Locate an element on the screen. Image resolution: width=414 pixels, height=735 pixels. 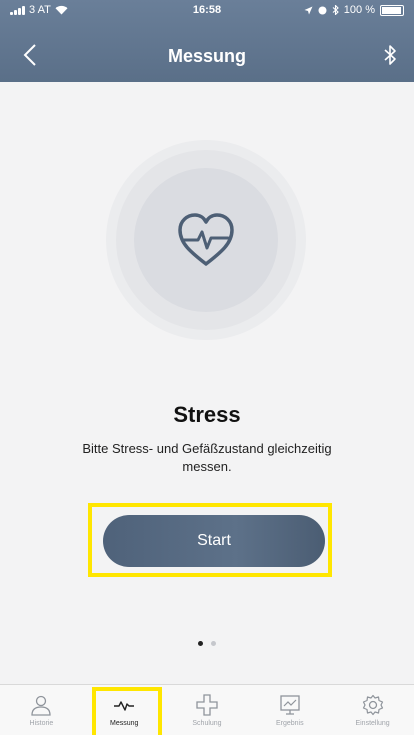
tab-label: Ergebnis is located at coordinates (289, 723).